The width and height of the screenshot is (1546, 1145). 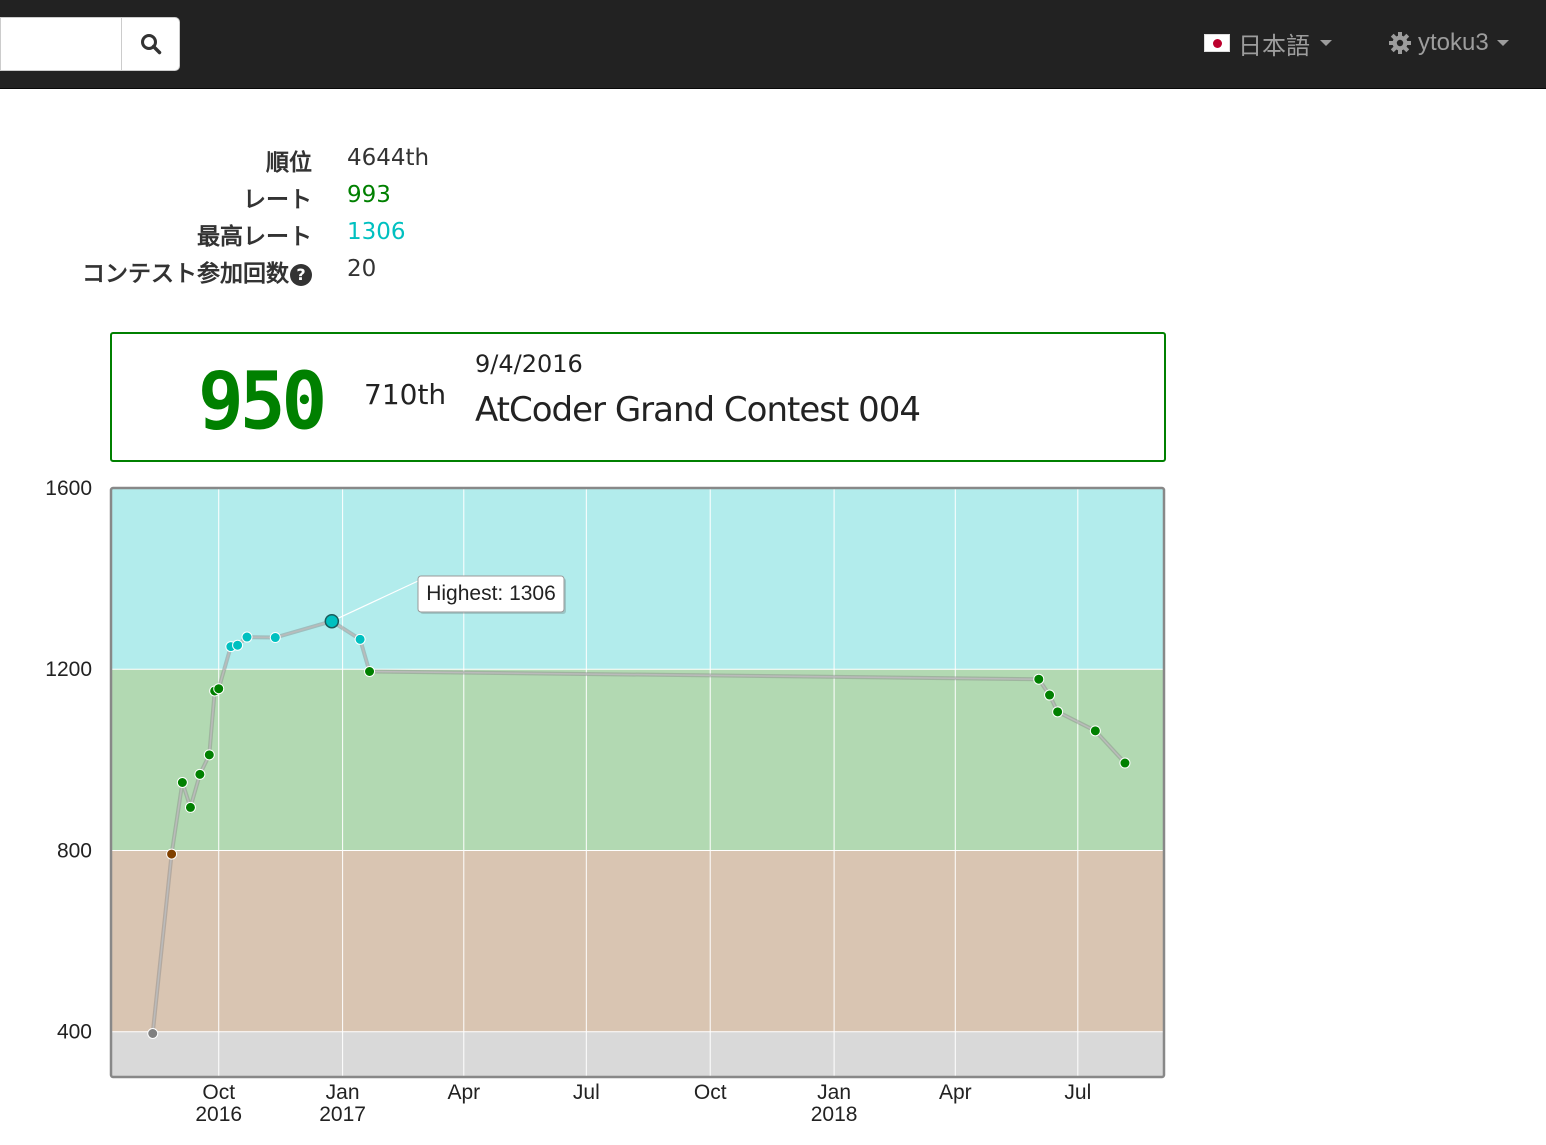 I want to click on highest-annotation: Highest: 1306, so click(x=491, y=594).